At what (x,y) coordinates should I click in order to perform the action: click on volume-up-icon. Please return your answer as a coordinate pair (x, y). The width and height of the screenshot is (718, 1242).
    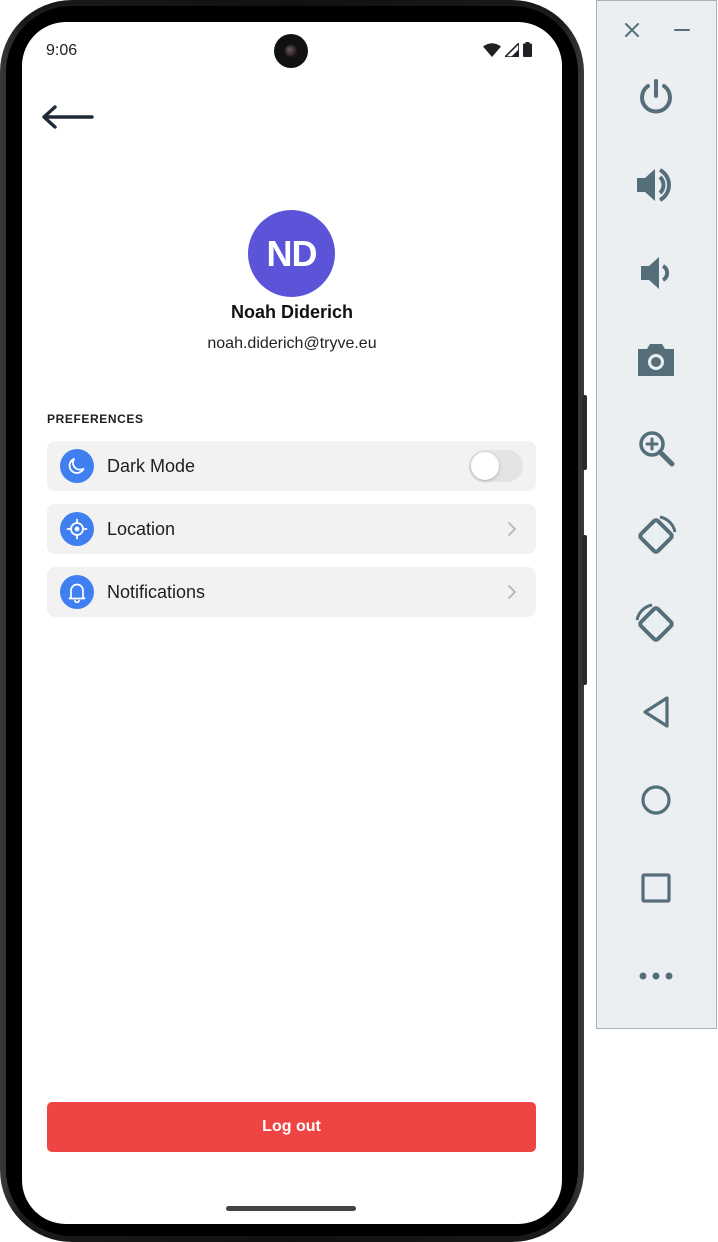
    Looking at the image, I should click on (656, 185).